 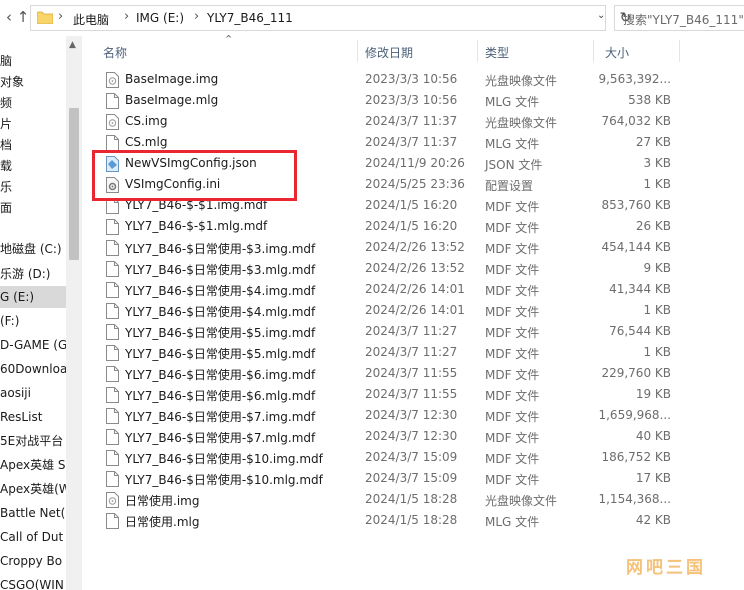 What do you see at coordinates (160, 18) in the screenshot?
I see `breadcrumb-drive: IMG (E:)` at bounding box center [160, 18].